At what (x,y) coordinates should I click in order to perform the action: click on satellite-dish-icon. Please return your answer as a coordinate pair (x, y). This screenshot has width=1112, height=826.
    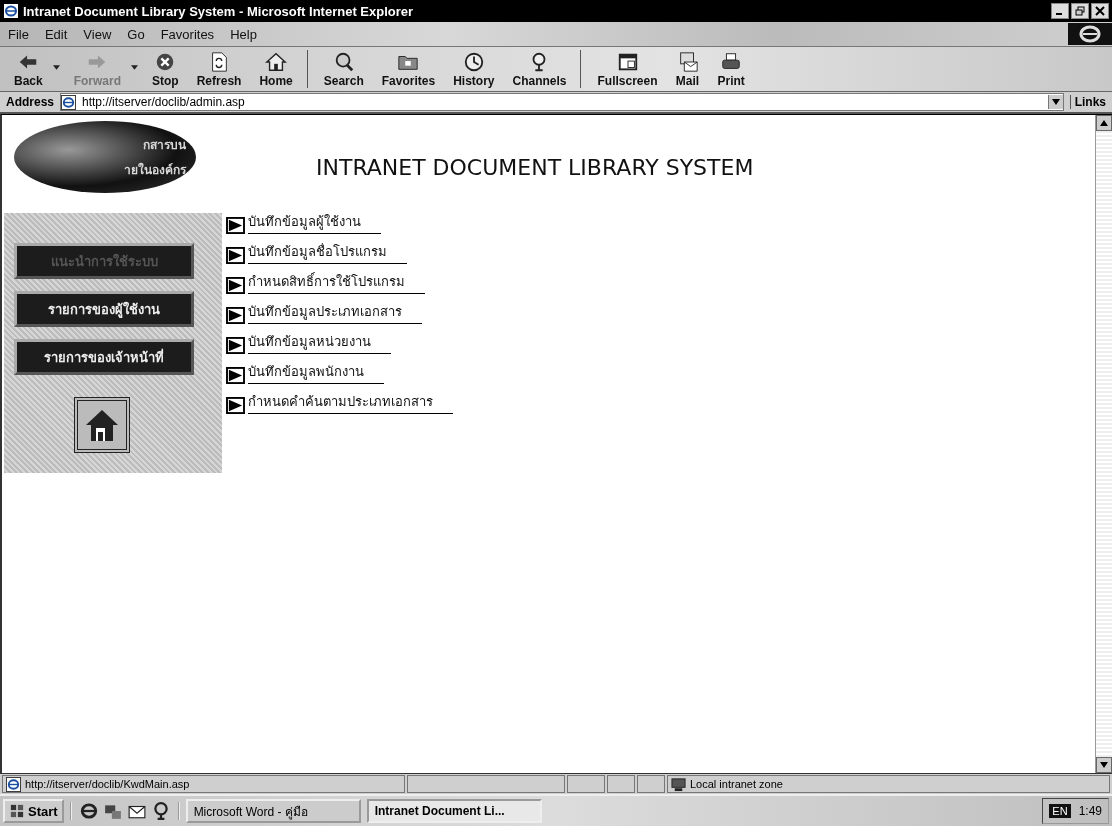
    Looking at the image, I should click on (160, 811).